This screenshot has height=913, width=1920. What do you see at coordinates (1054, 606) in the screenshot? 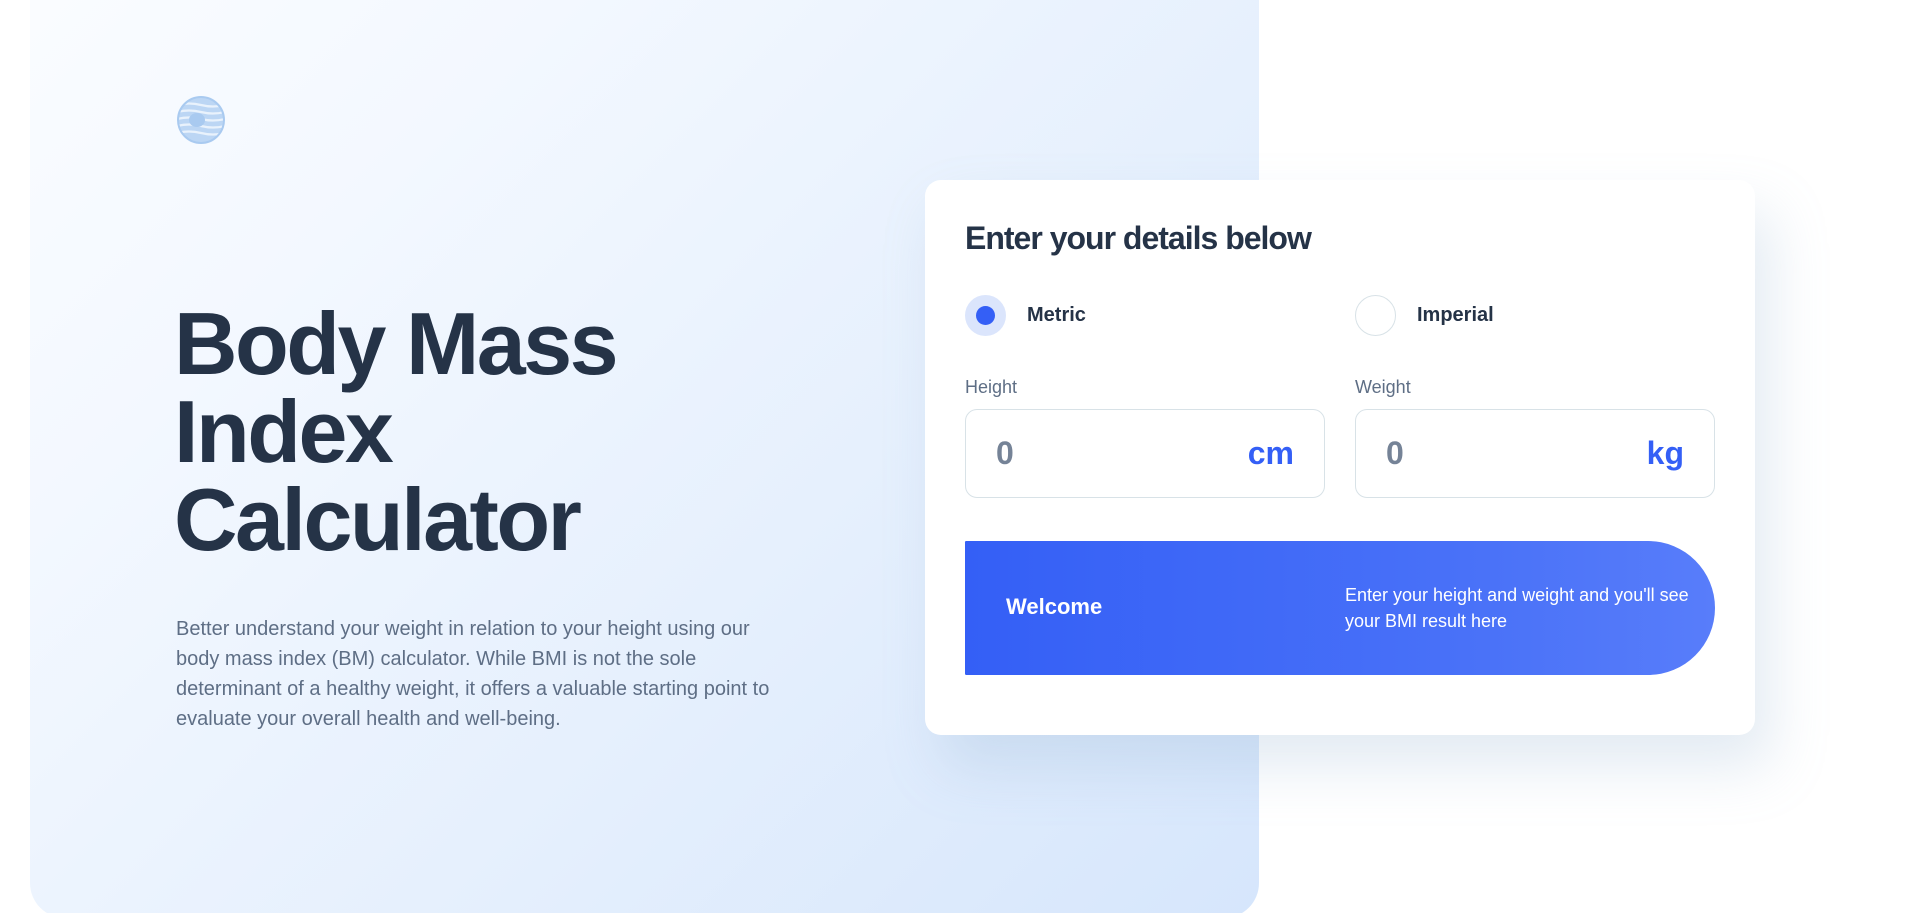
I see `result-title: Welcome` at bounding box center [1054, 606].